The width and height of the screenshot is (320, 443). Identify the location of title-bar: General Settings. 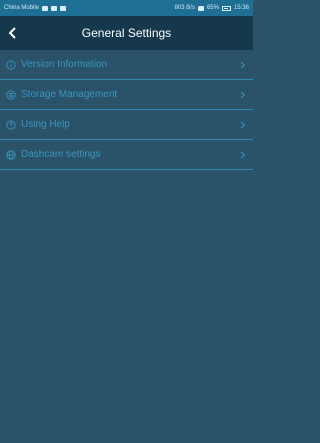
(126, 33).